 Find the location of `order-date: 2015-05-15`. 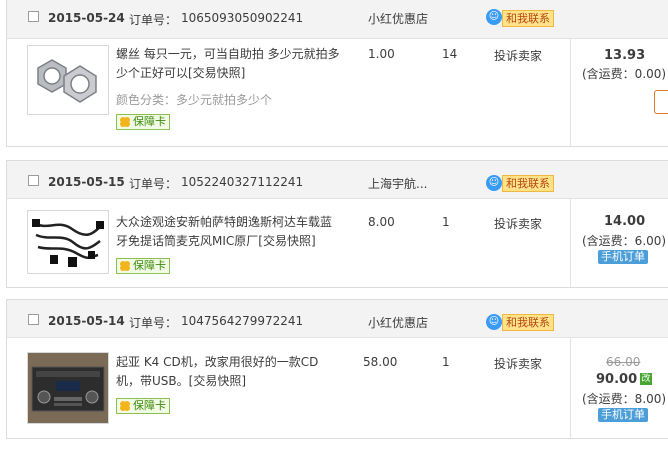

order-date: 2015-05-15 is located at coordinates (86, 182).